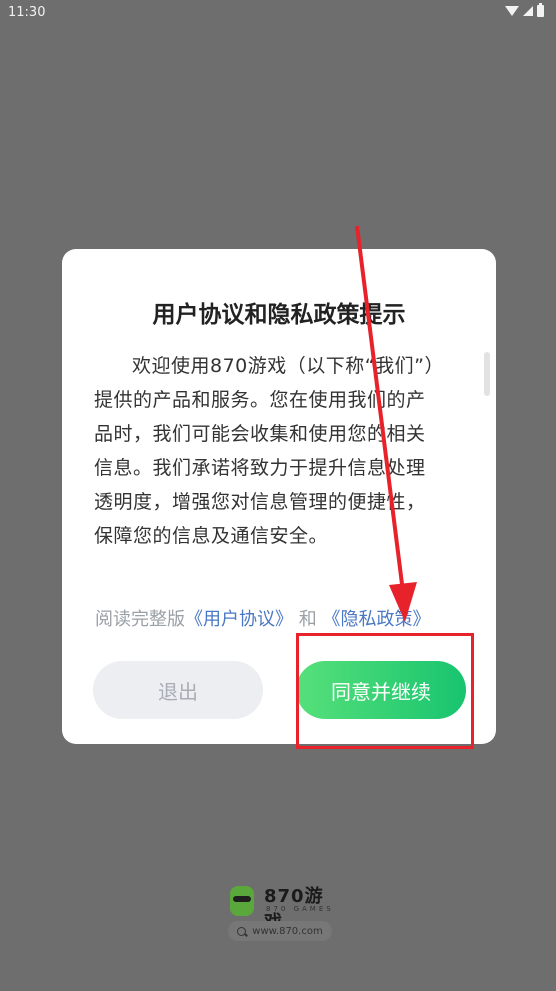  I want to click on app-logo: 870游戏 870 GAMES, so click(281, 906).